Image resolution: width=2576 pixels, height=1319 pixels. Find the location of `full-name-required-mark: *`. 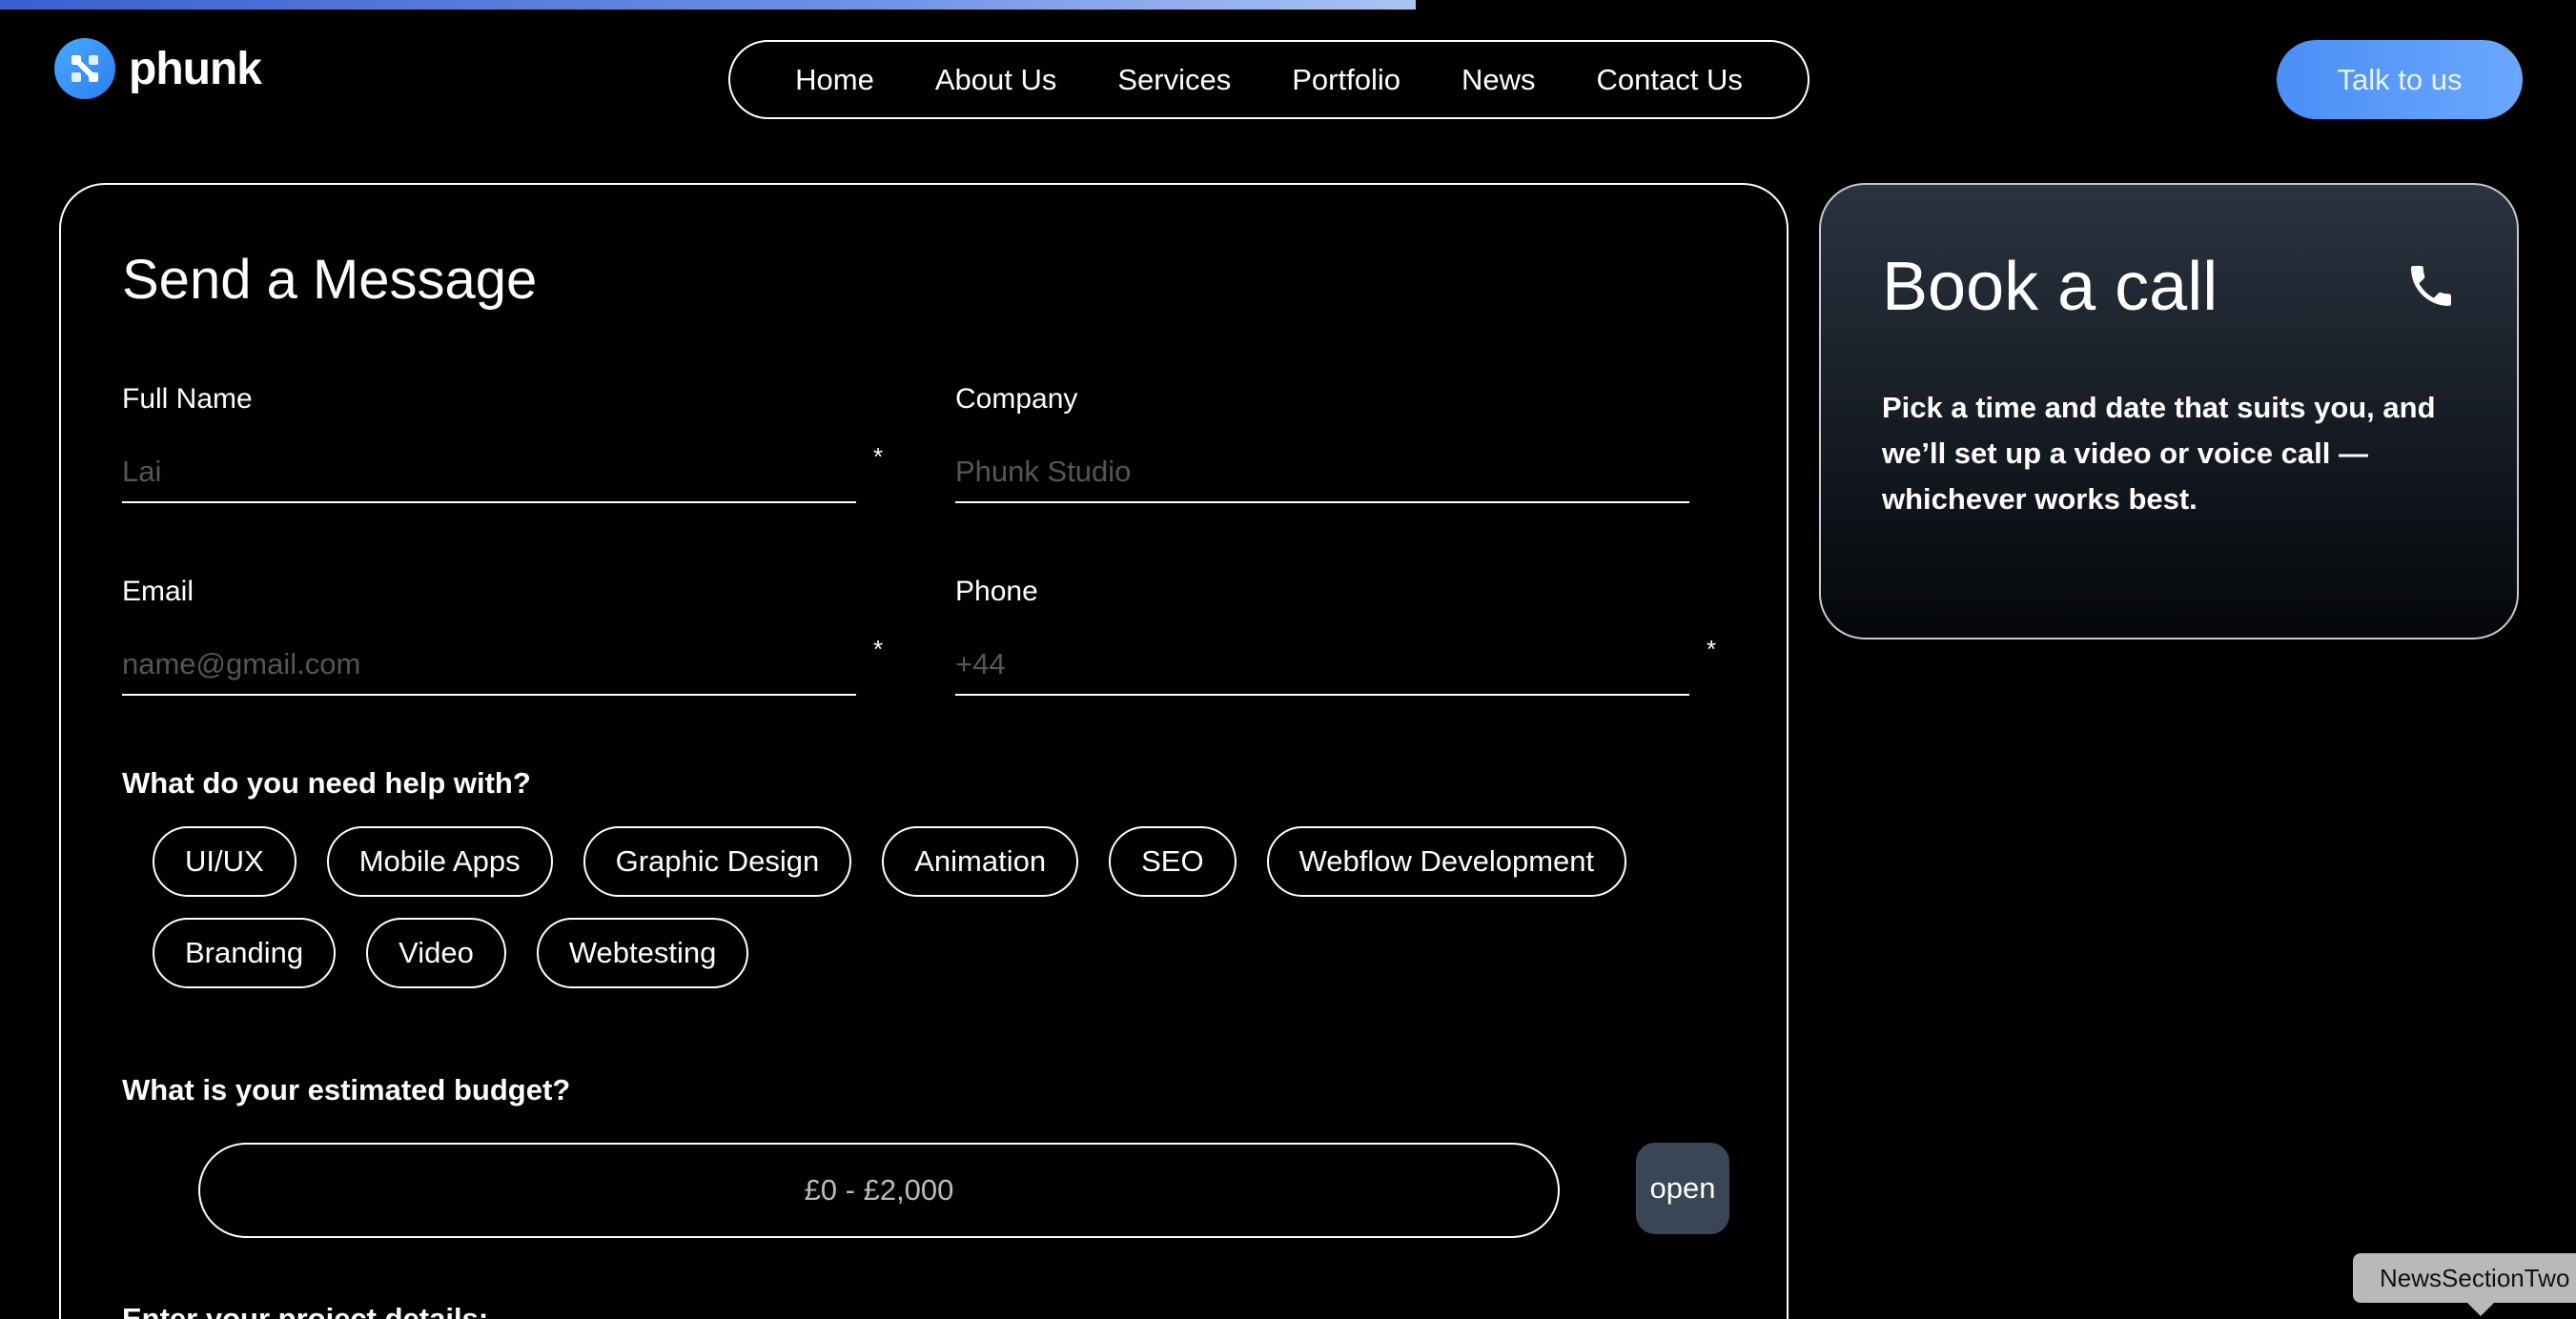

full-name-required-mark: * is located at coordinates (878, 456).